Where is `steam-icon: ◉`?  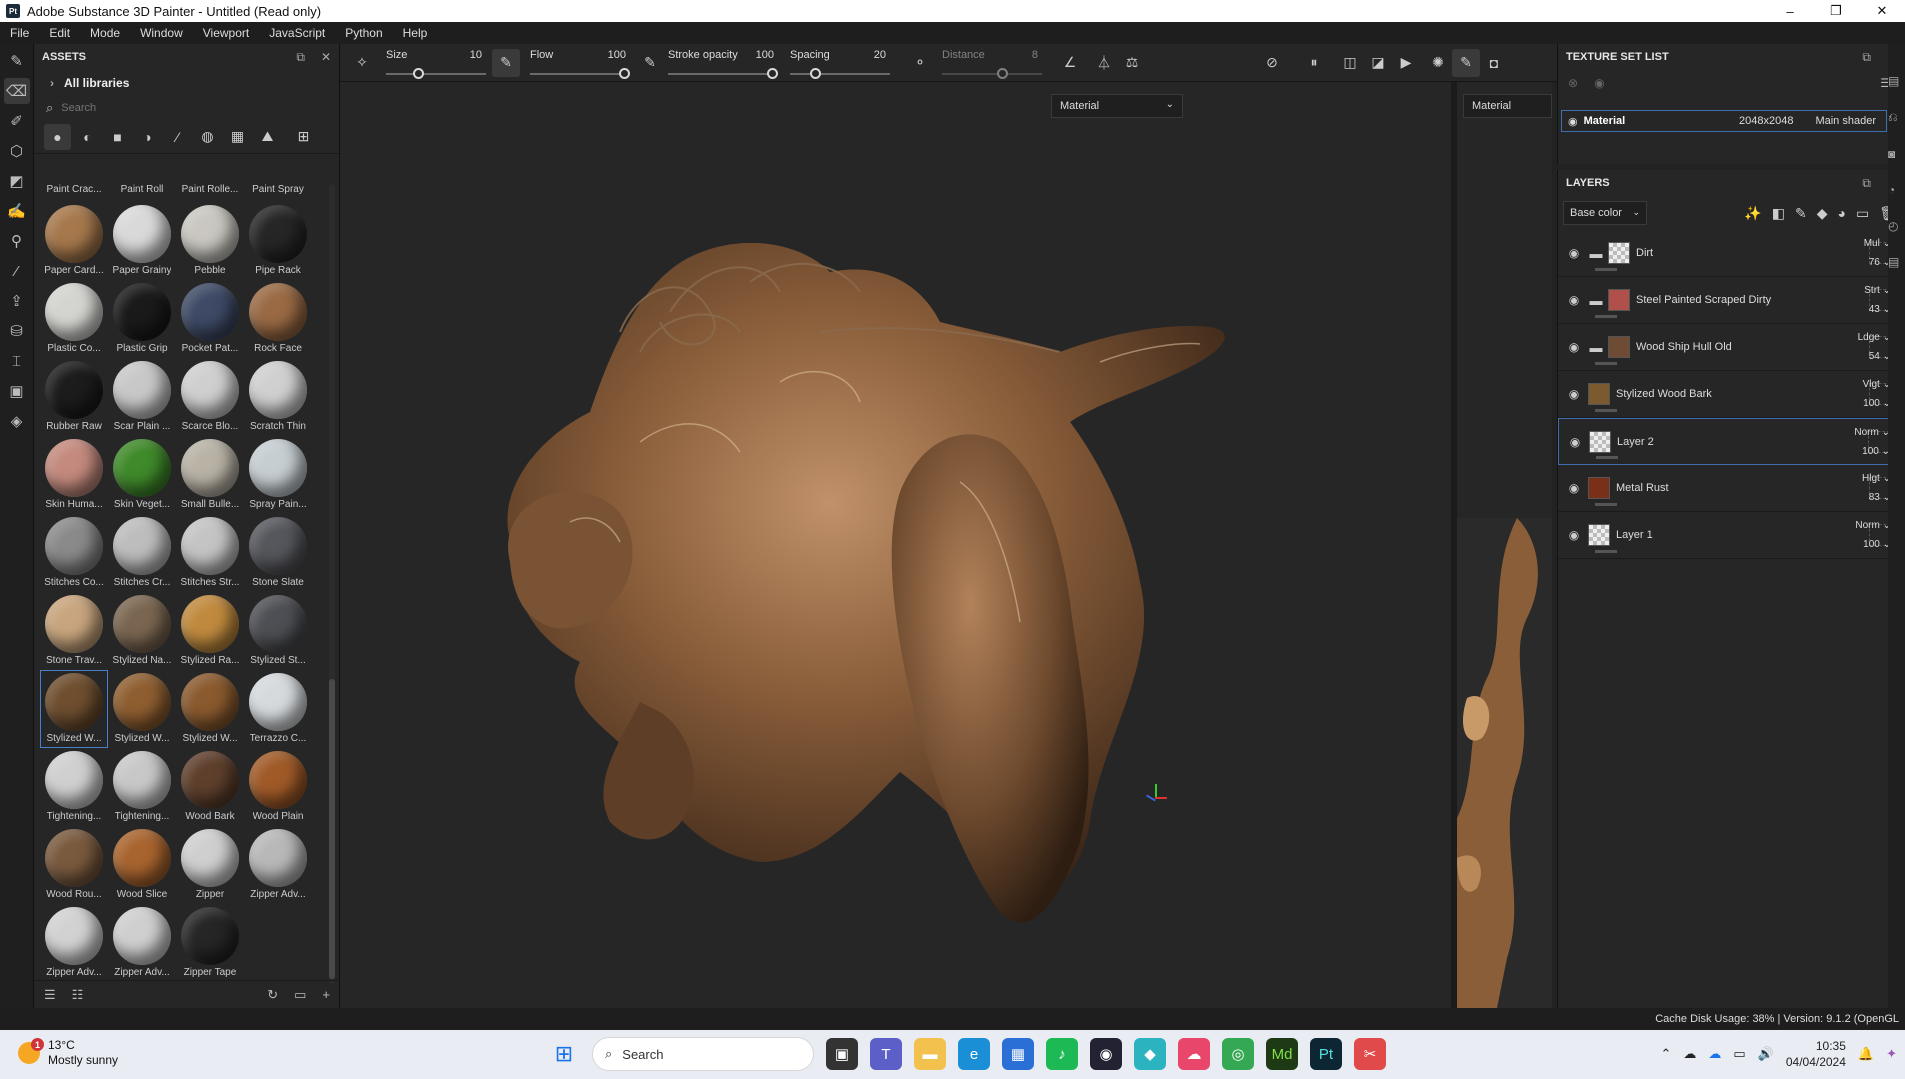 steam-icon: ◉ is located at coordinates (1106, 1054).